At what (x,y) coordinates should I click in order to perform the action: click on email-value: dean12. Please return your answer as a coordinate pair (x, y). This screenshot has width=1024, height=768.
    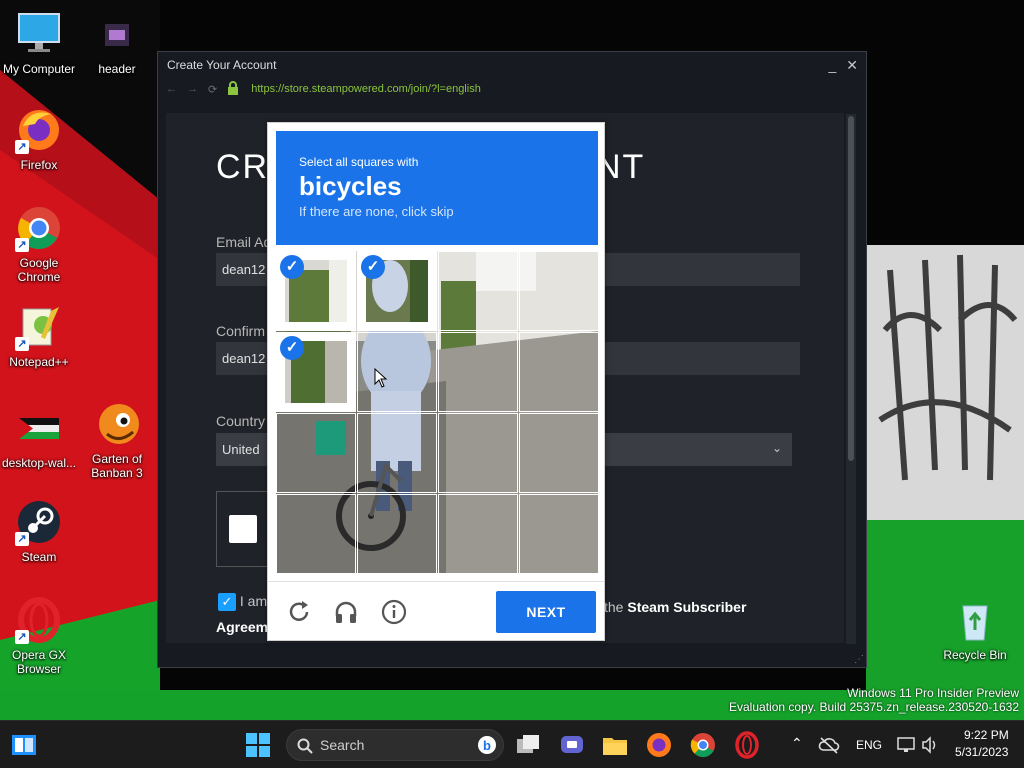
    Looking at the image, I should click on (244, 269).